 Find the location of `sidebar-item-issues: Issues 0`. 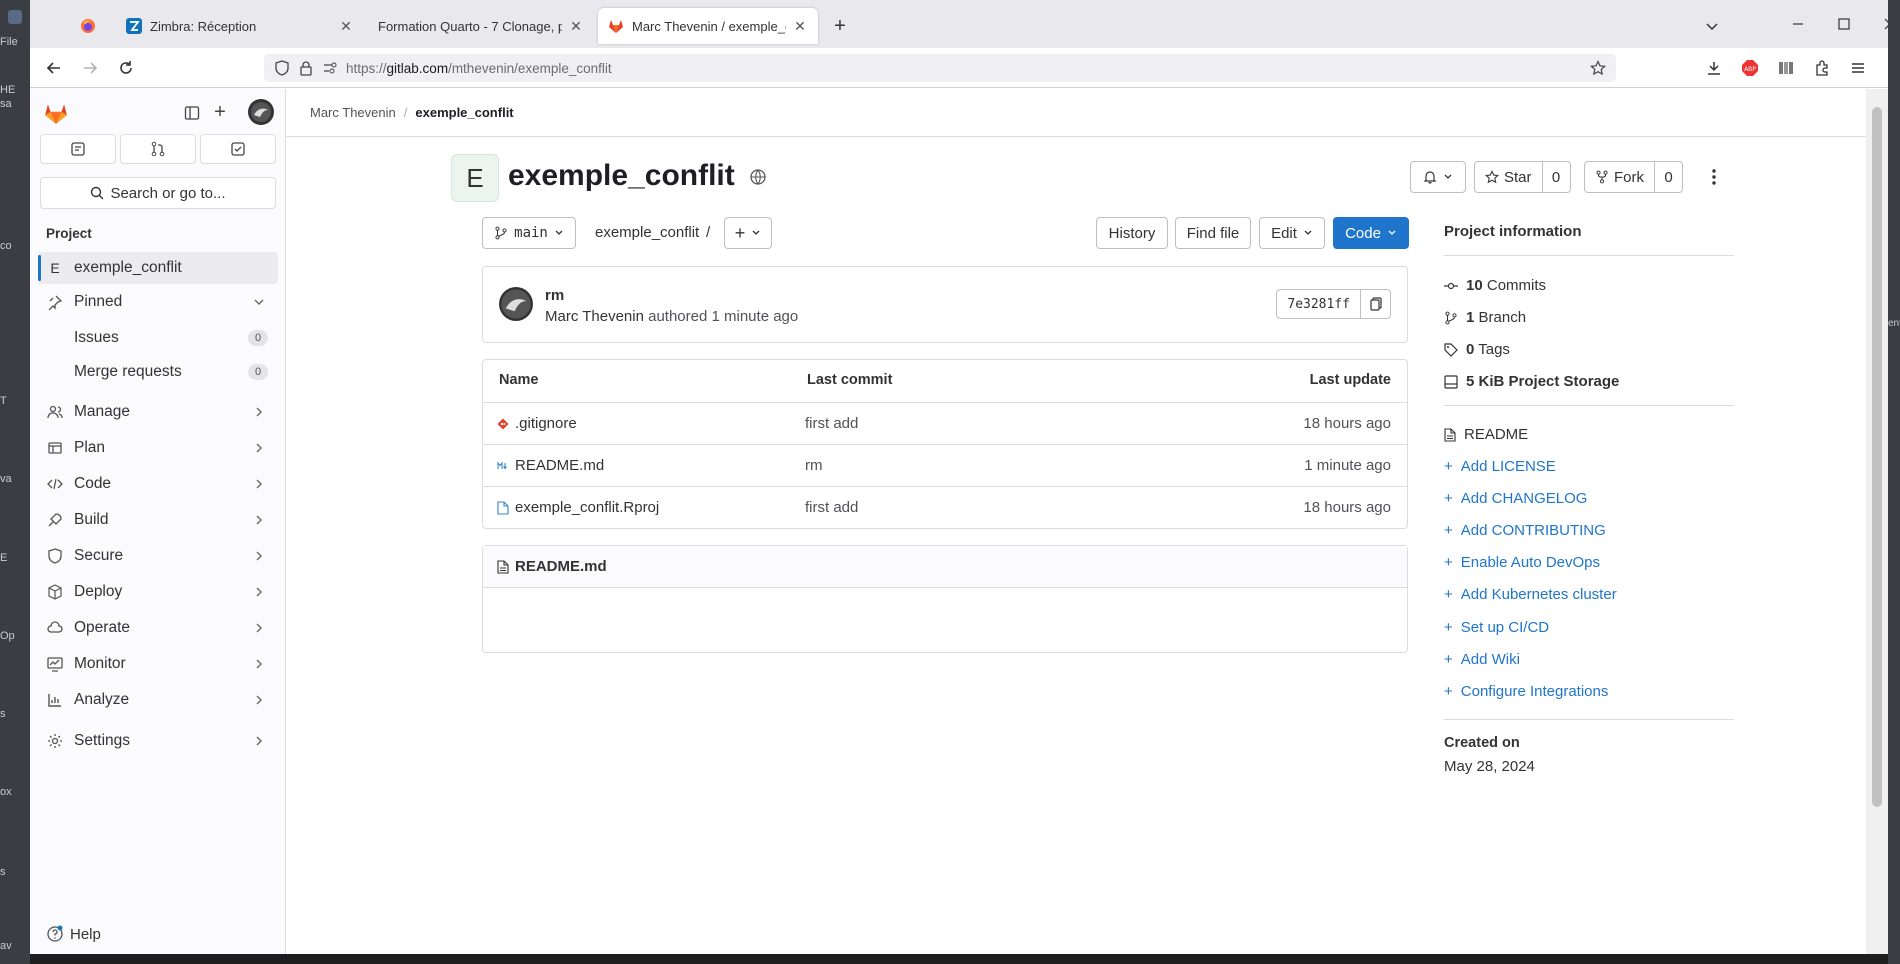

sidebar-item-issues: Issues 0 is located at coordinates (158, 338).